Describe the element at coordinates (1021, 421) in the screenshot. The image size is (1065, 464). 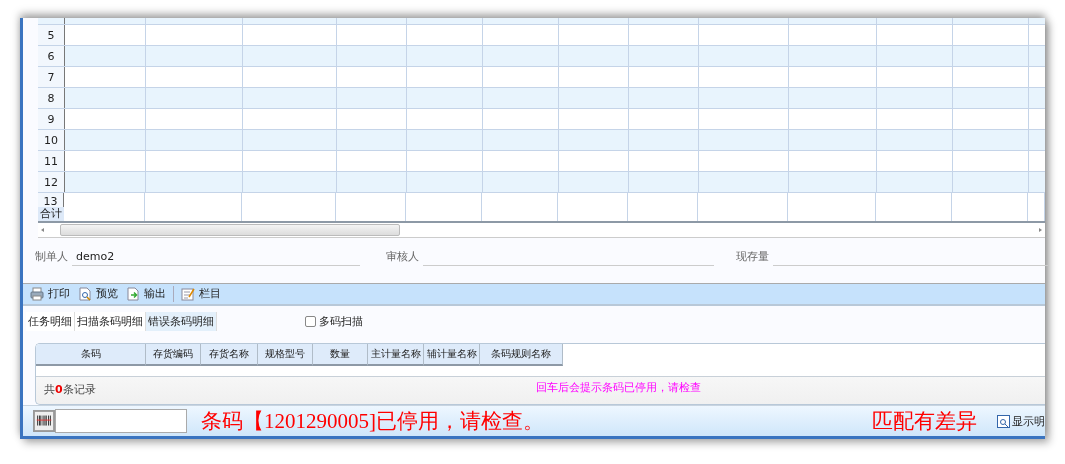
I see `show-button: 显示明` at that location.